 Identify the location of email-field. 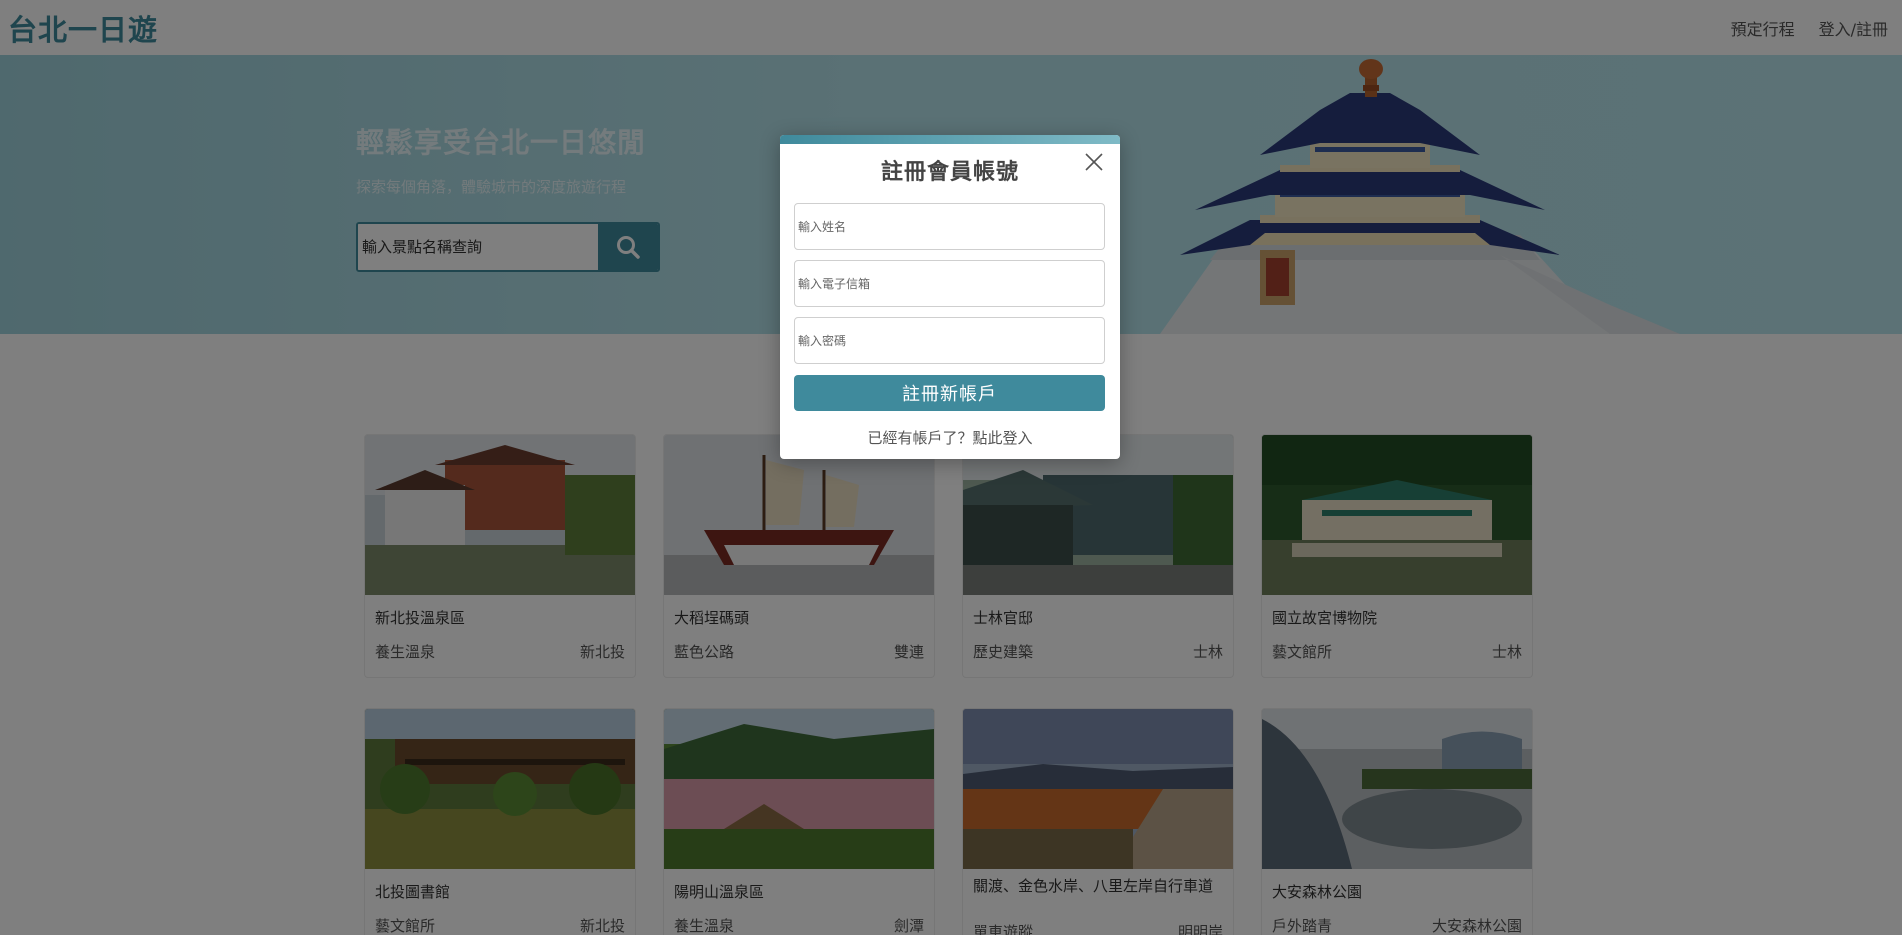
(949, 283).